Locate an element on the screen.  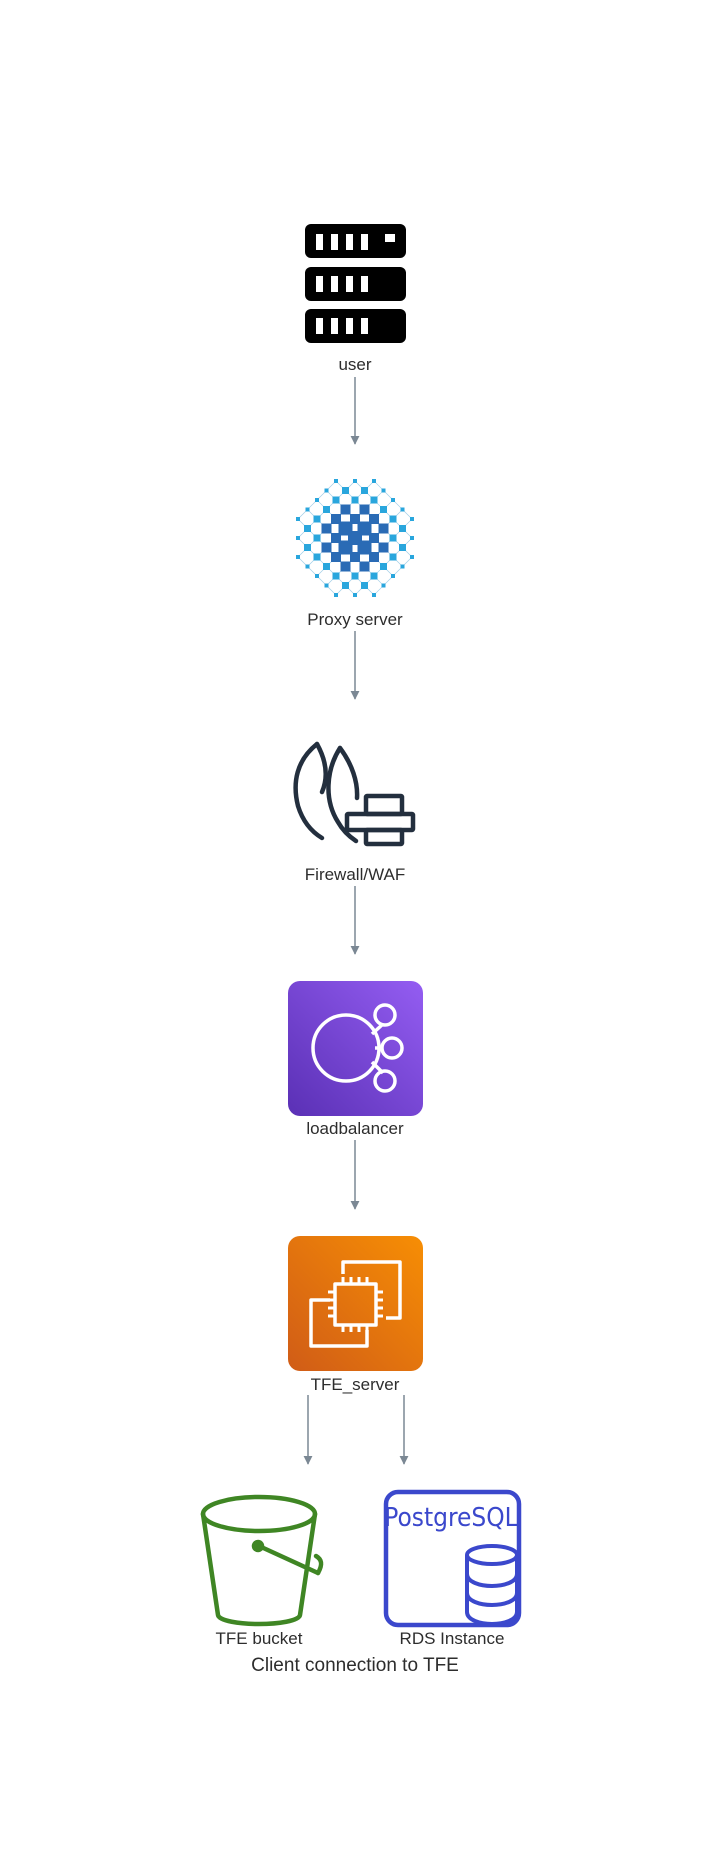
s3-bucket-icon is located at coordinates (262, 1560).